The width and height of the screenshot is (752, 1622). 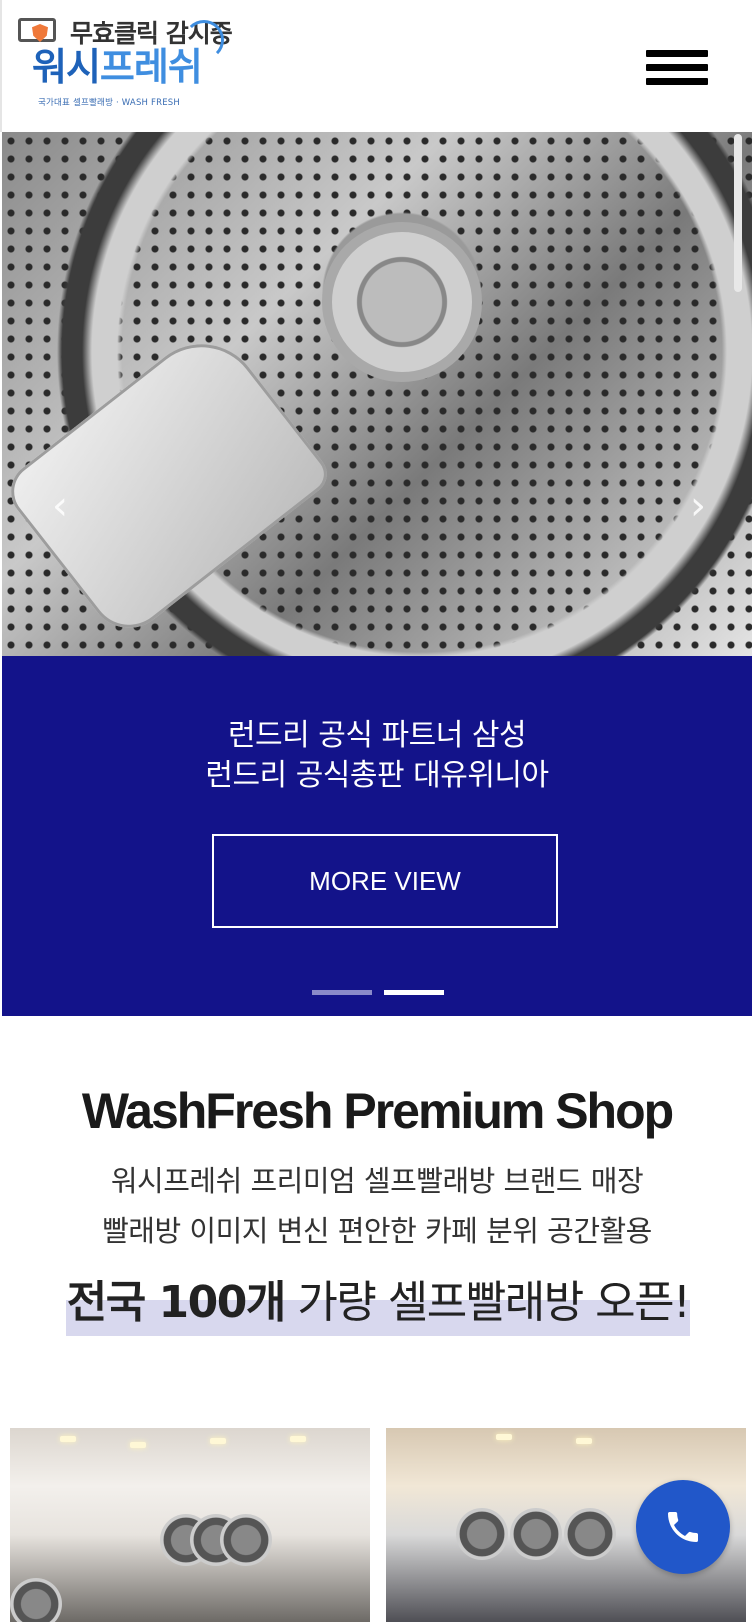 I want to click on highlight-banner: 전국 100개 가량 셀프빨래방 오픈!, so click(x=378, y=1301).